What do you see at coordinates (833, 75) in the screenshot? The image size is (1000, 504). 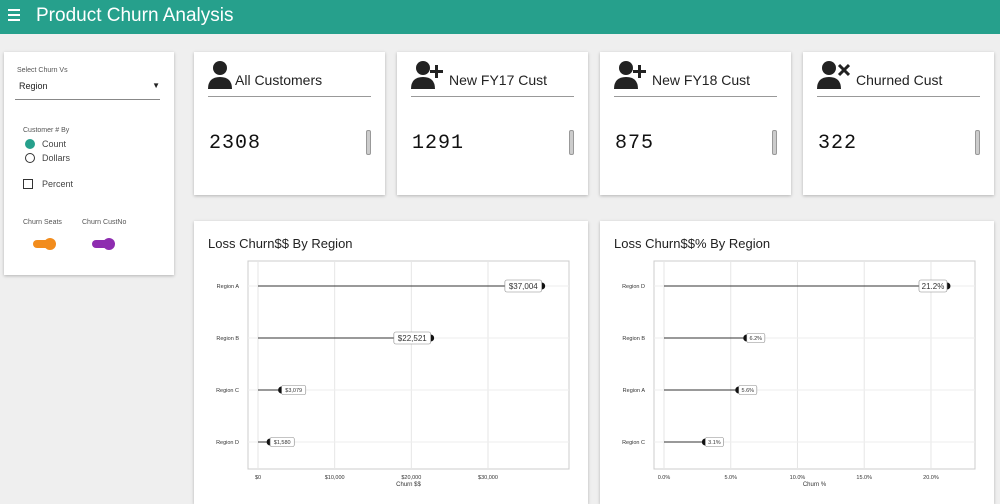 I see `person-remove-icon` at bounding box center [833, 75].